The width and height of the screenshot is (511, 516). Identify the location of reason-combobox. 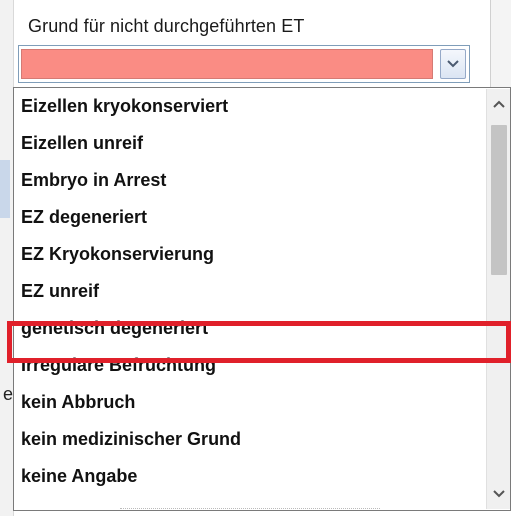
(244, 64).